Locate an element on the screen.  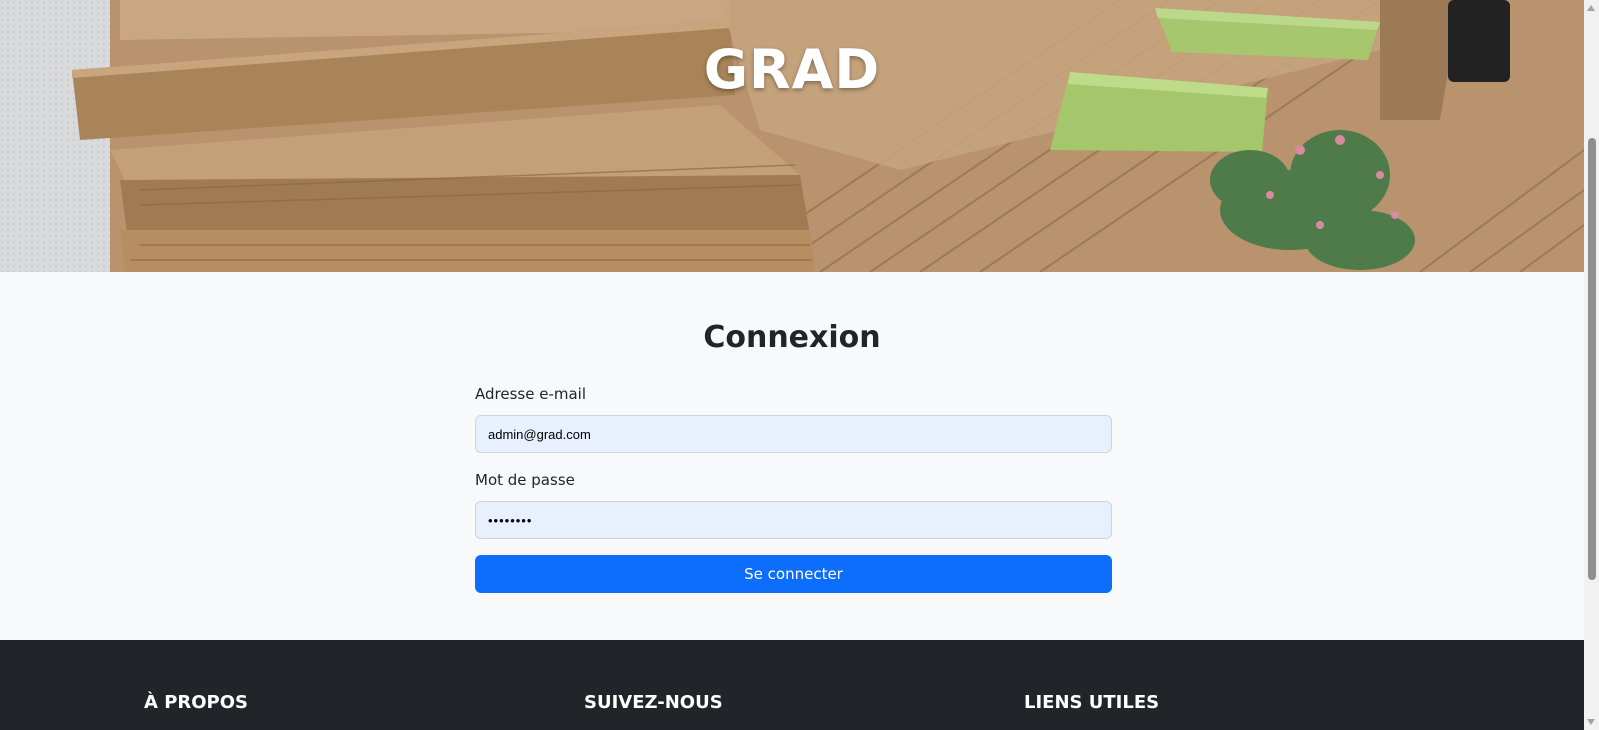
footer: À PROPOS SUIVEZ-NOUS LIENS UTILES is located at coordinates (792, 685).